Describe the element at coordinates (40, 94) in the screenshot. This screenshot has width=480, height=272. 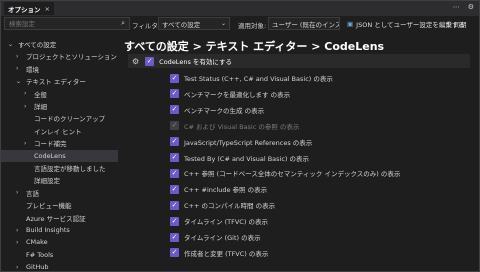
I see `sidebar-item-label: 全般` at that location.